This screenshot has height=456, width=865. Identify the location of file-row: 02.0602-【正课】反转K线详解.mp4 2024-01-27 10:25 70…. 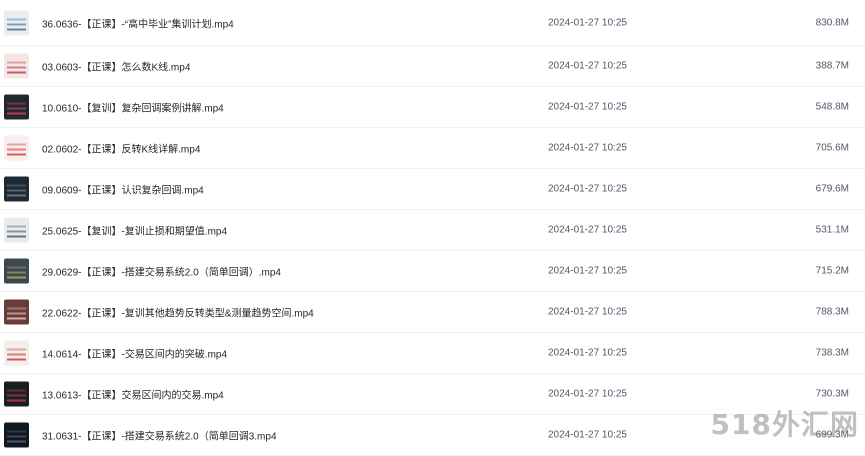
(432, 148).